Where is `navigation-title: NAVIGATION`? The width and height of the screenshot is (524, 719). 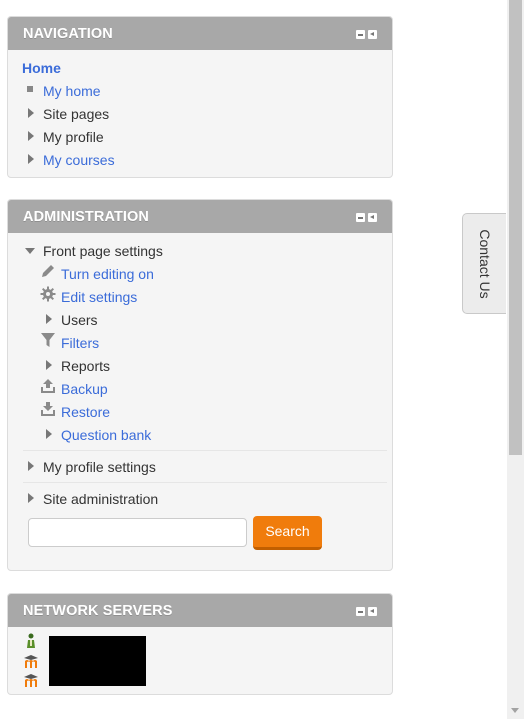
navigation-title: NAVIGATION is located at coordinates (68, 34).